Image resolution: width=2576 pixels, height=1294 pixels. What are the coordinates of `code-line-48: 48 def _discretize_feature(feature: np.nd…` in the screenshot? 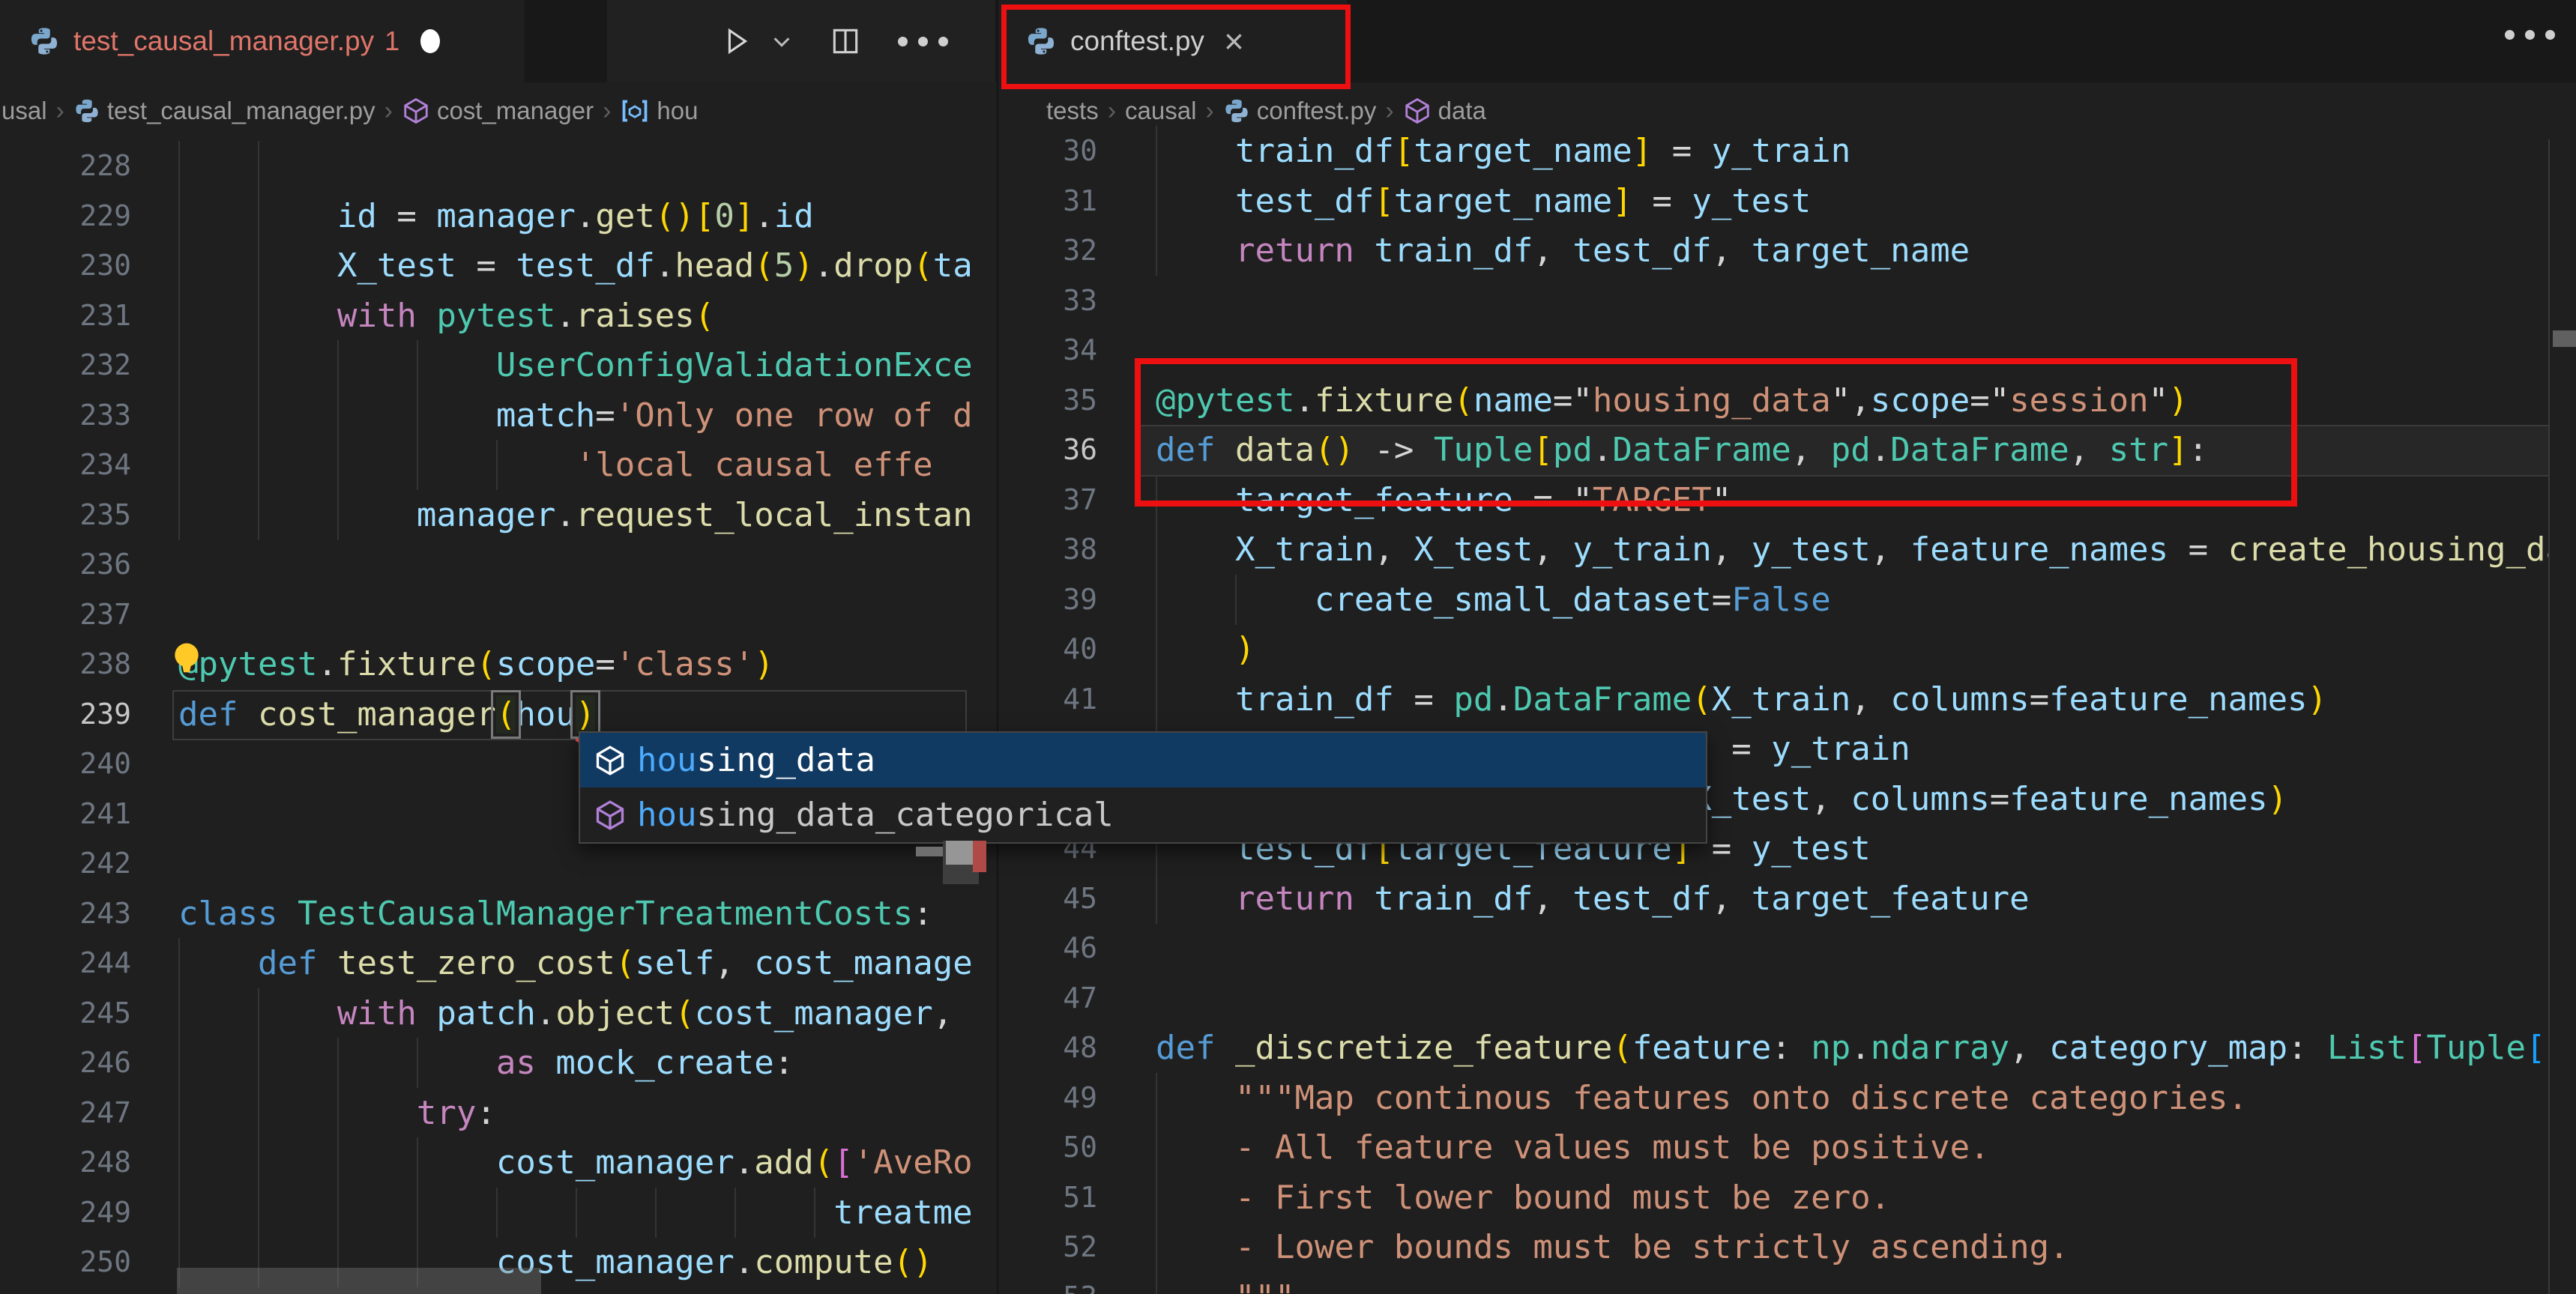 It's located at (1787, 1048).